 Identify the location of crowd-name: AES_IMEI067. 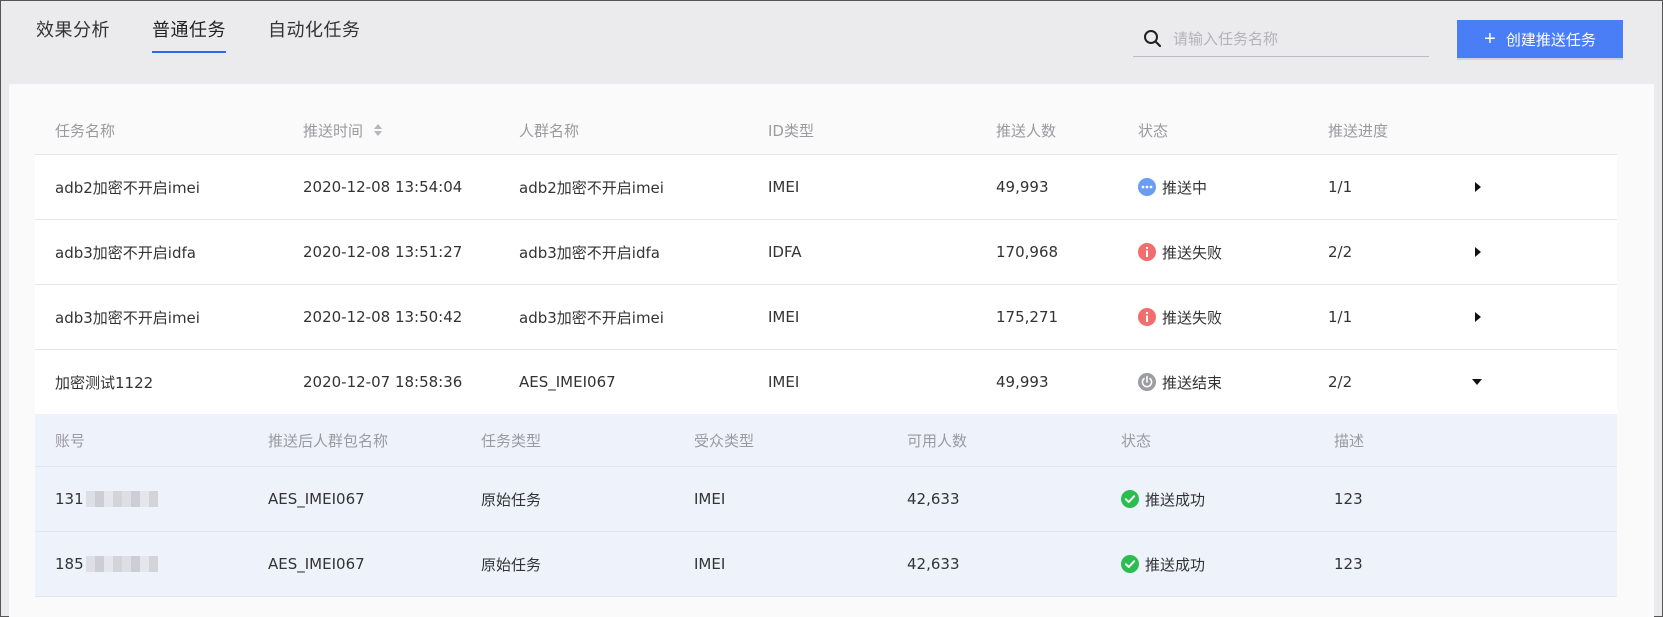
(567, 382).